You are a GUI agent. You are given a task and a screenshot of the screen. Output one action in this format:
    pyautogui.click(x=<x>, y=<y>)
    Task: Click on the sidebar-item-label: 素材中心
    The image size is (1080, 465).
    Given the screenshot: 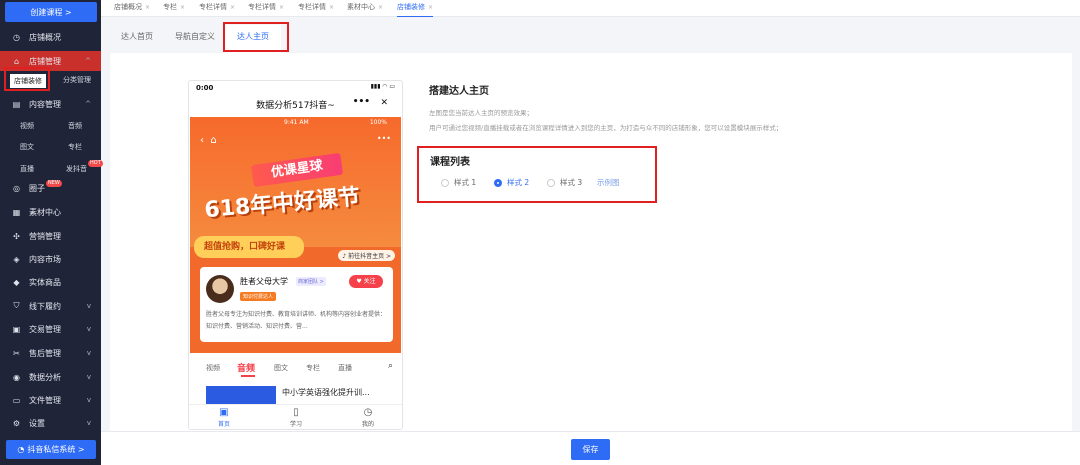 What is the action you would take?
    pyautogui.click(x=45, y=212)
    